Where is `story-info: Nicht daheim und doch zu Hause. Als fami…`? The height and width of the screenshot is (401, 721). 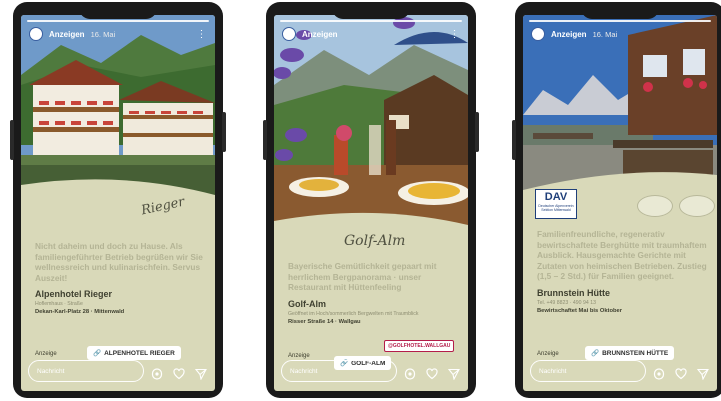 story-info: Nicht daheim und doch zu Hause. Als fami… is located at coordinates (120, 278).